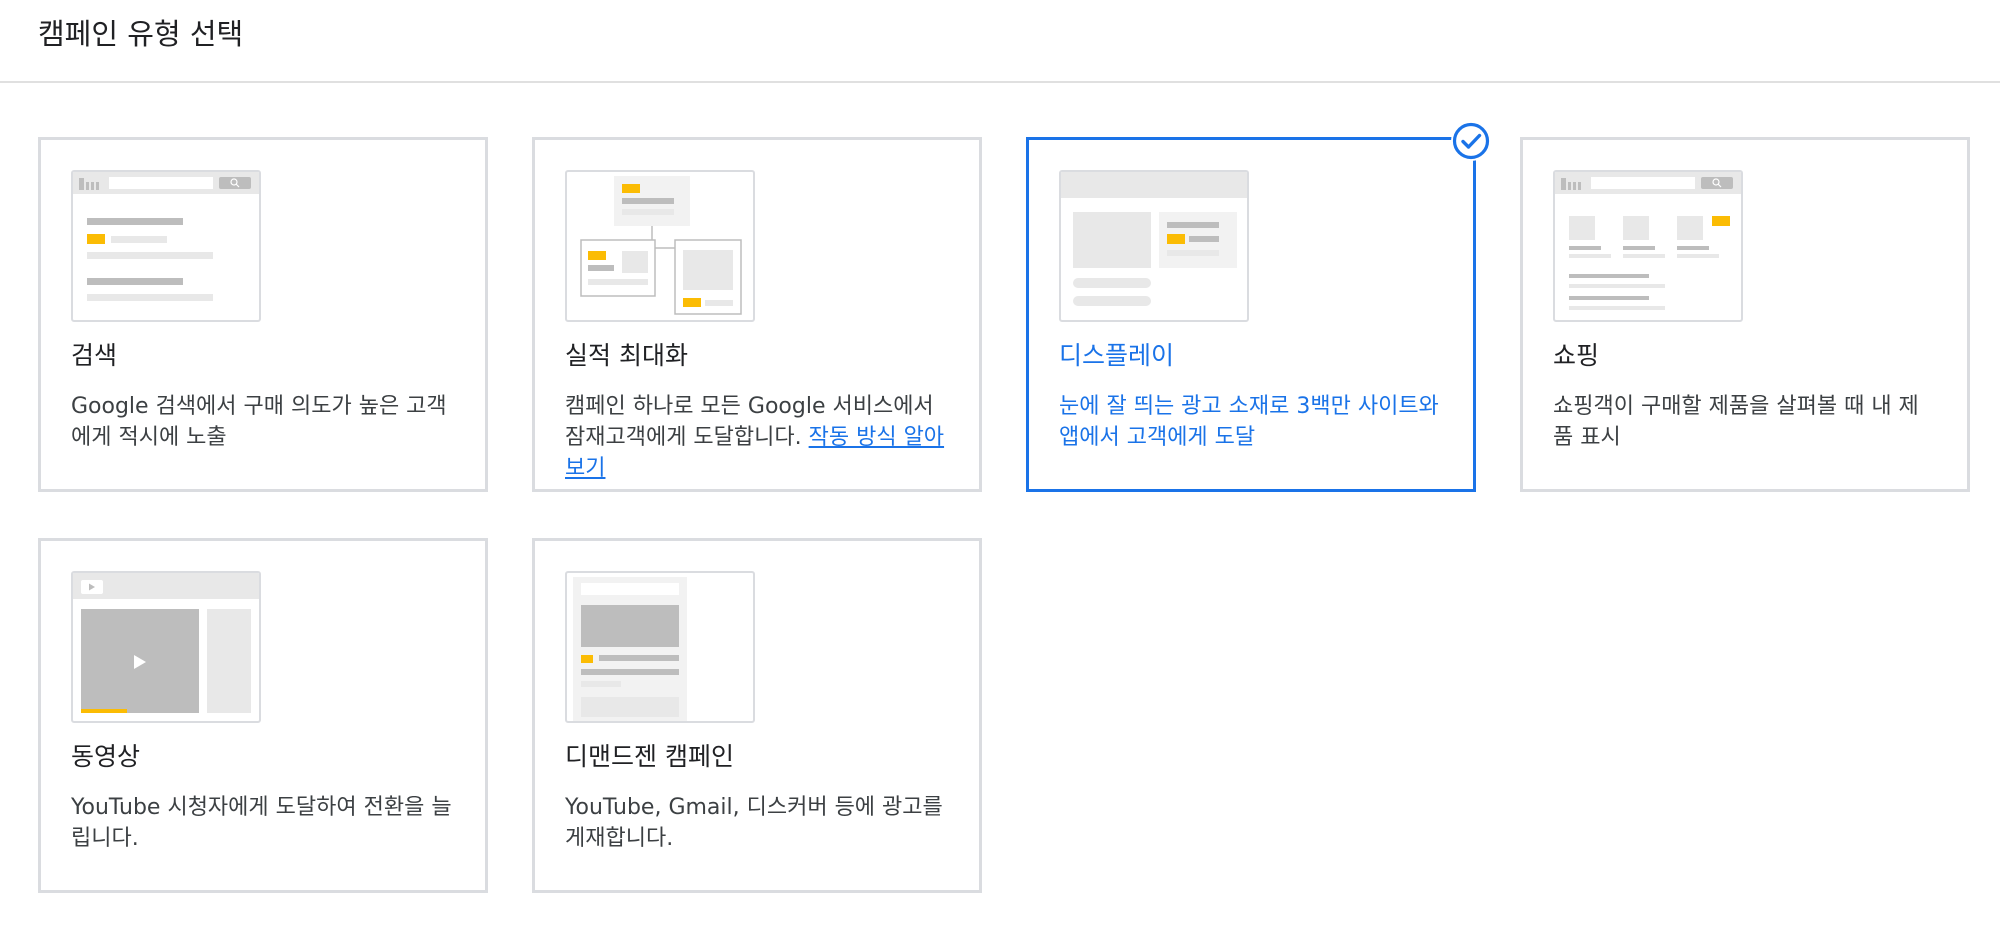  What do you see at coordinates (94, 355) in the screenshot?
I see `card-title: 검색` at bounding box center [94, 355].